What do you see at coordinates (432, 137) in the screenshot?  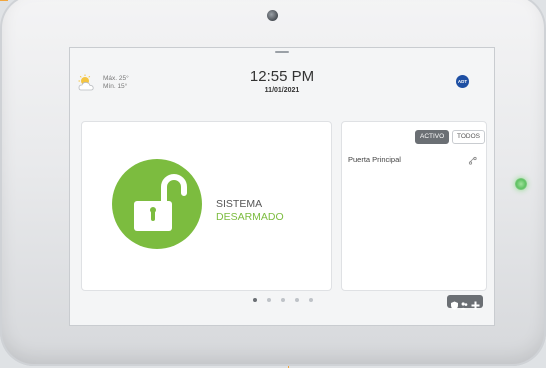 I see `tab-active: ACTIVO` at bounding box center [432, 137].